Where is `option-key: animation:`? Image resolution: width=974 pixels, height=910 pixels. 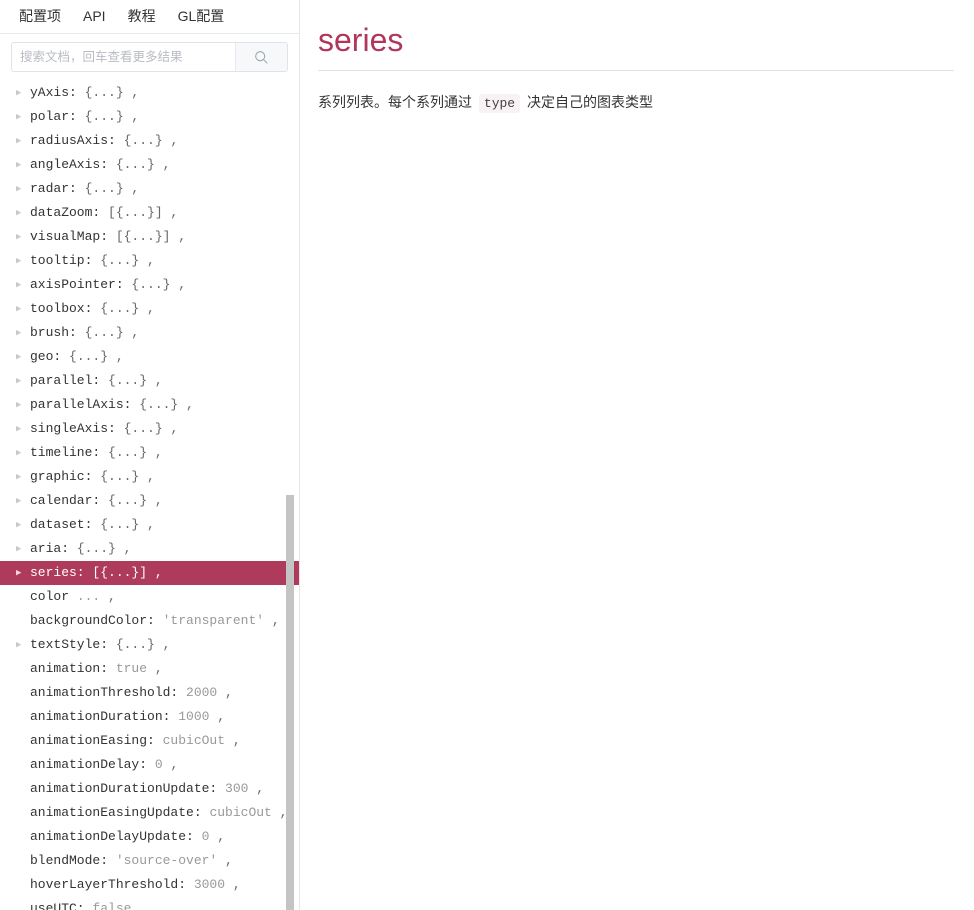
option-key: animation: is located at coordinates (73, 668).